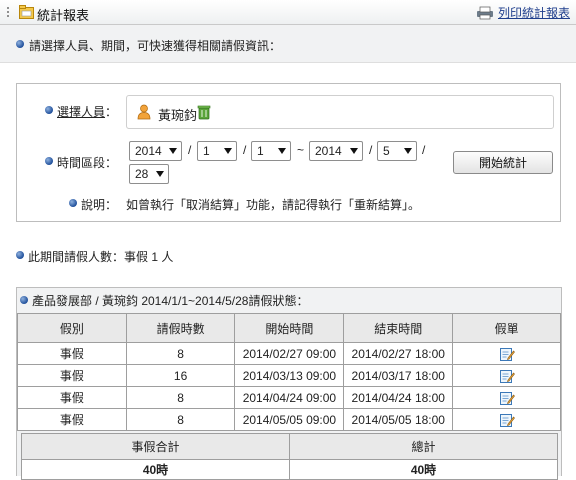  I want to click on column-header: 假別, so click(72, 328).